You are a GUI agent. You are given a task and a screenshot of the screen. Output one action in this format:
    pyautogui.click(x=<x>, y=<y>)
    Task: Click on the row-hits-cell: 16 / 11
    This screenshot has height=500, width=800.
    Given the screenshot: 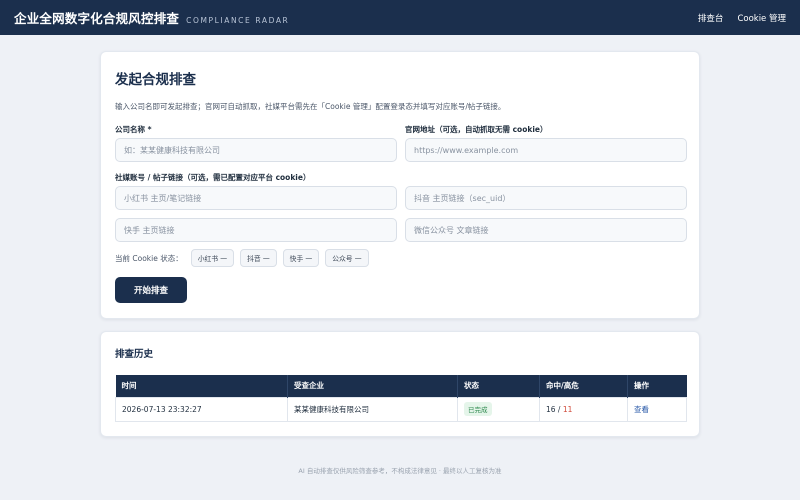 What is the action you would take?
    pyautogui.click(x=583, y=409)
    